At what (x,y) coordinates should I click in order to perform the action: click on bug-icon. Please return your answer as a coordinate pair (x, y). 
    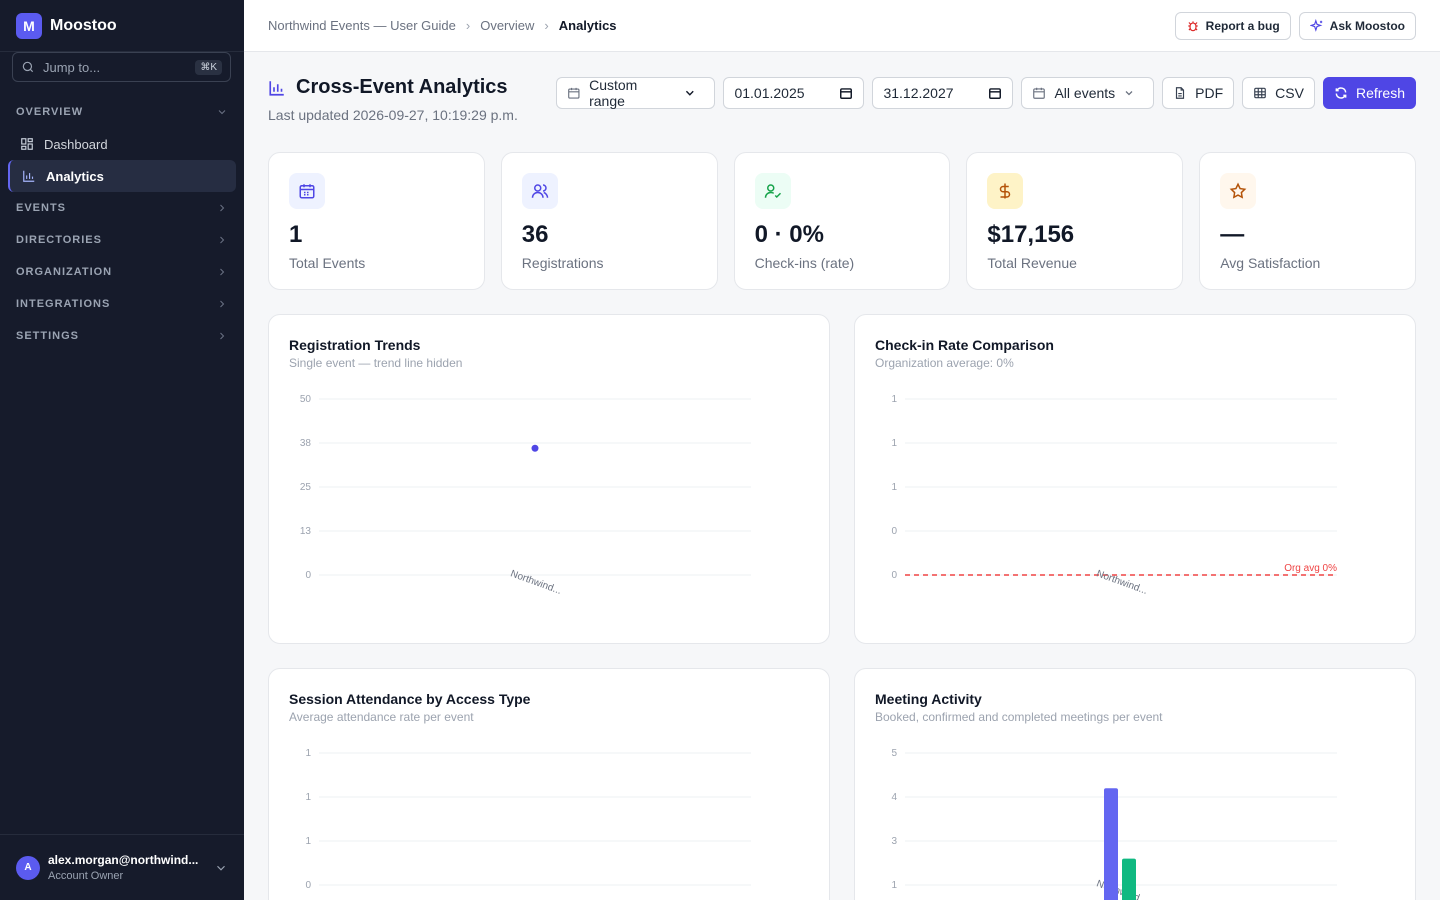
    Looking at the image, I should click on (1192, 25).